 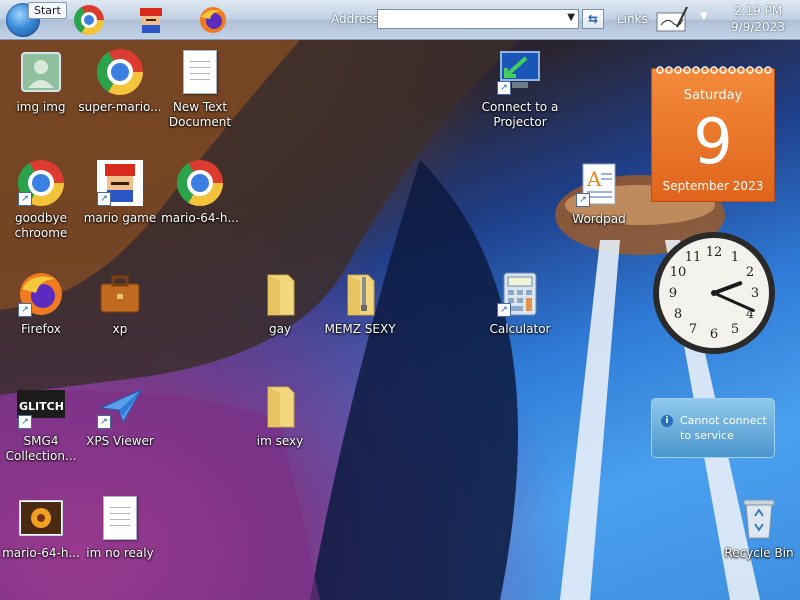 I want to click on desktop-icon-label: Wordpad, so click(x=599, y=219).